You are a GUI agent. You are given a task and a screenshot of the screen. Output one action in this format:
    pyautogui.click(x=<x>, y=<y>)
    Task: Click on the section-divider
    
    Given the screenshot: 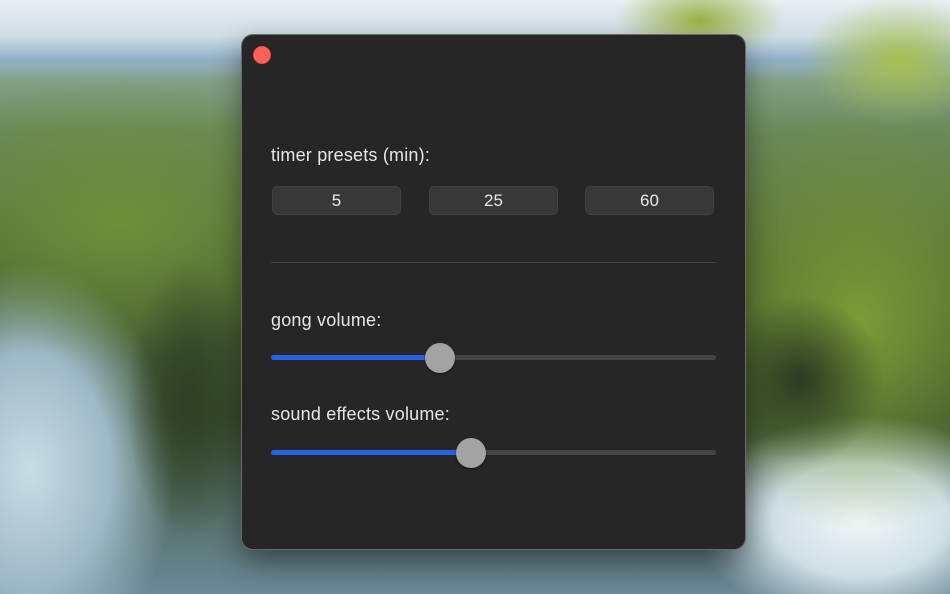 What is the action you would take?
    pyautogui.click(x=493, y=262)
    